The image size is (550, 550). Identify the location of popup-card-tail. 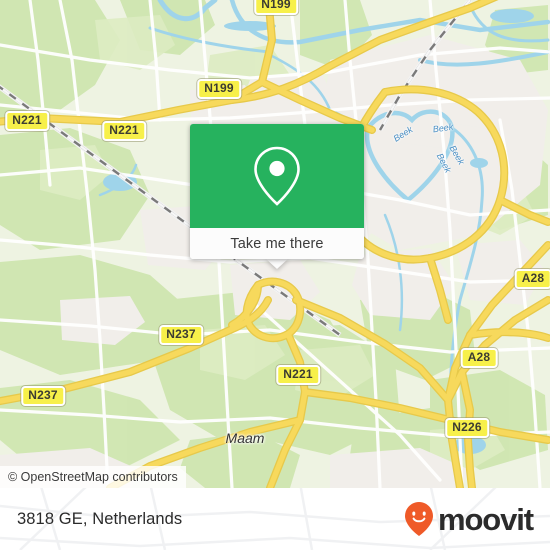
(277, 263).